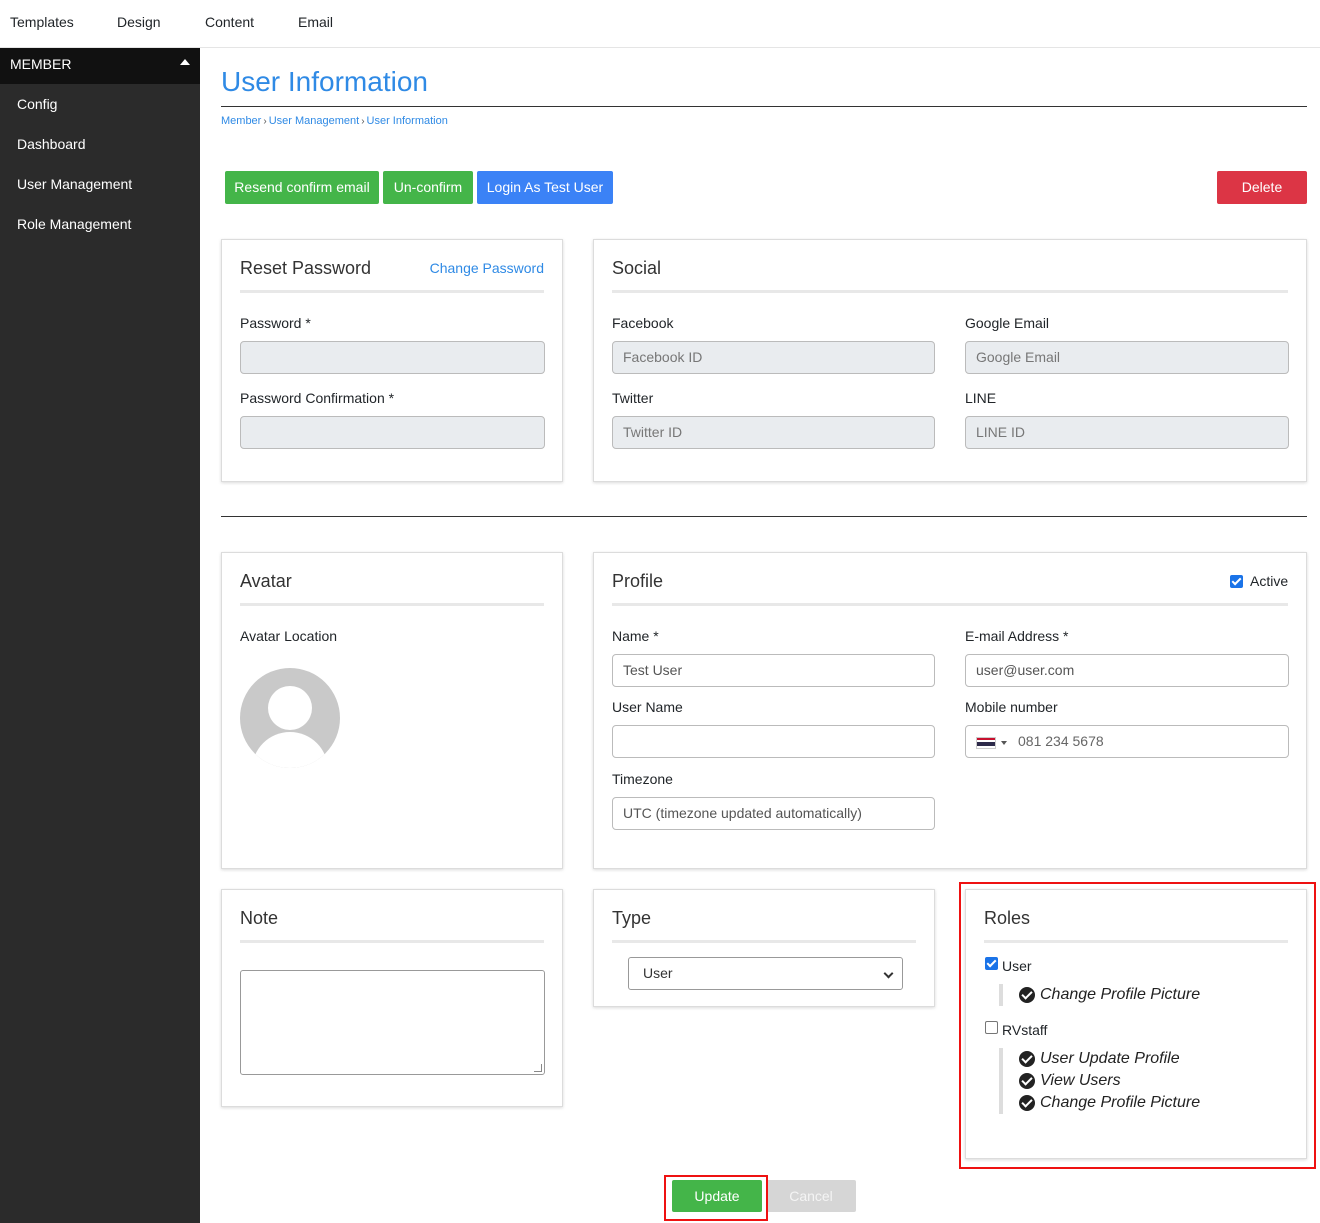  I want to click on nav-templates: Templates, so click(42, 22).